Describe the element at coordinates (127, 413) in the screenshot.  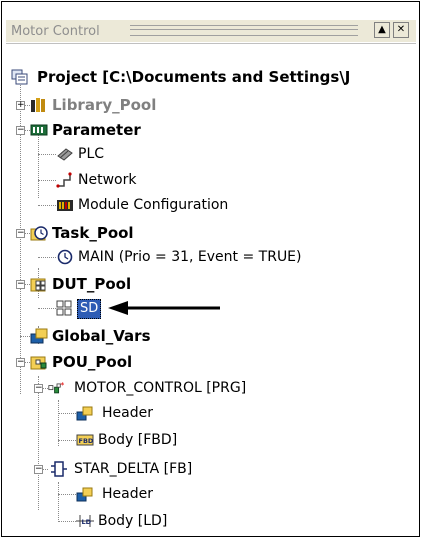
I see `tree-label-motor-header: Header` at that location.